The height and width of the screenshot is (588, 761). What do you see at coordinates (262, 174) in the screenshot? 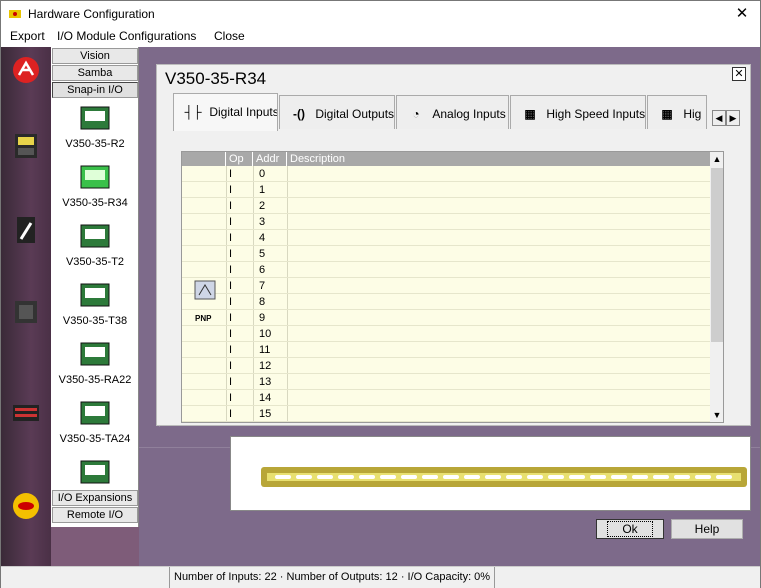
I see `row-addr: 0` at bounding box center [262, 174].